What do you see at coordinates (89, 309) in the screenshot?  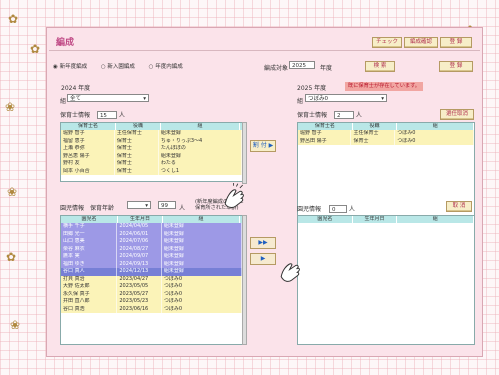 I see `table-cell: 谷口 真浩` at bounding box center [89, 309].